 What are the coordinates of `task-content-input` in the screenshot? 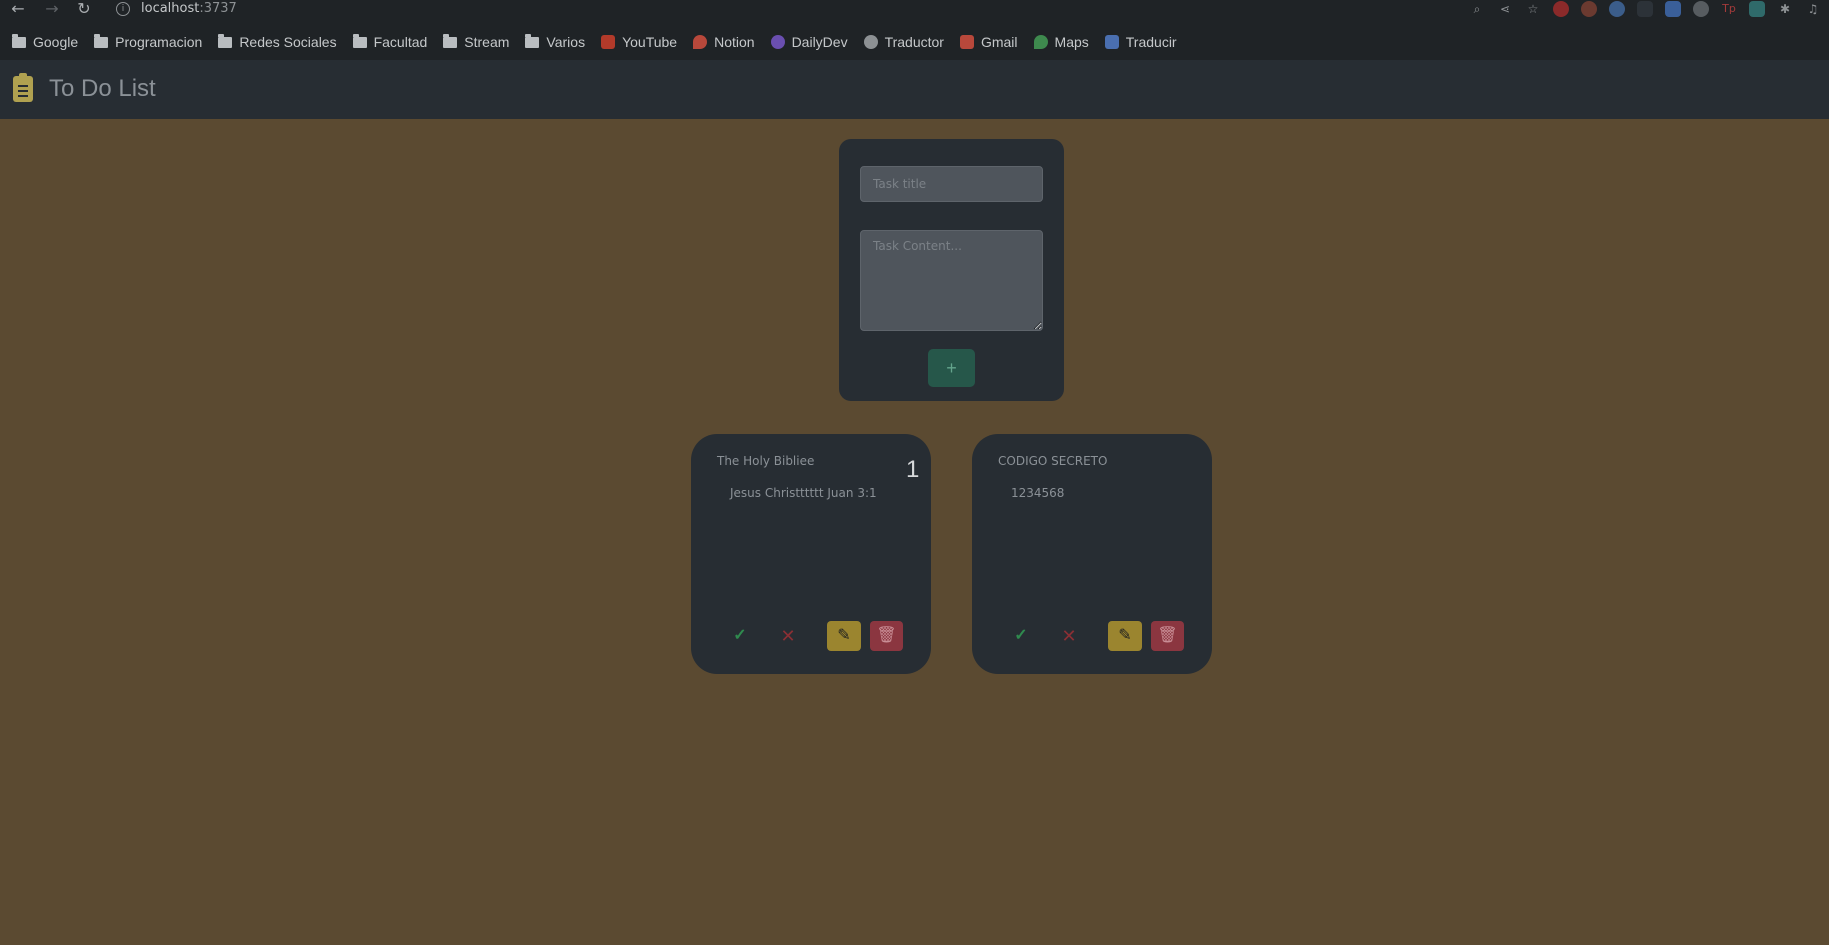 It's located at (951, 280).